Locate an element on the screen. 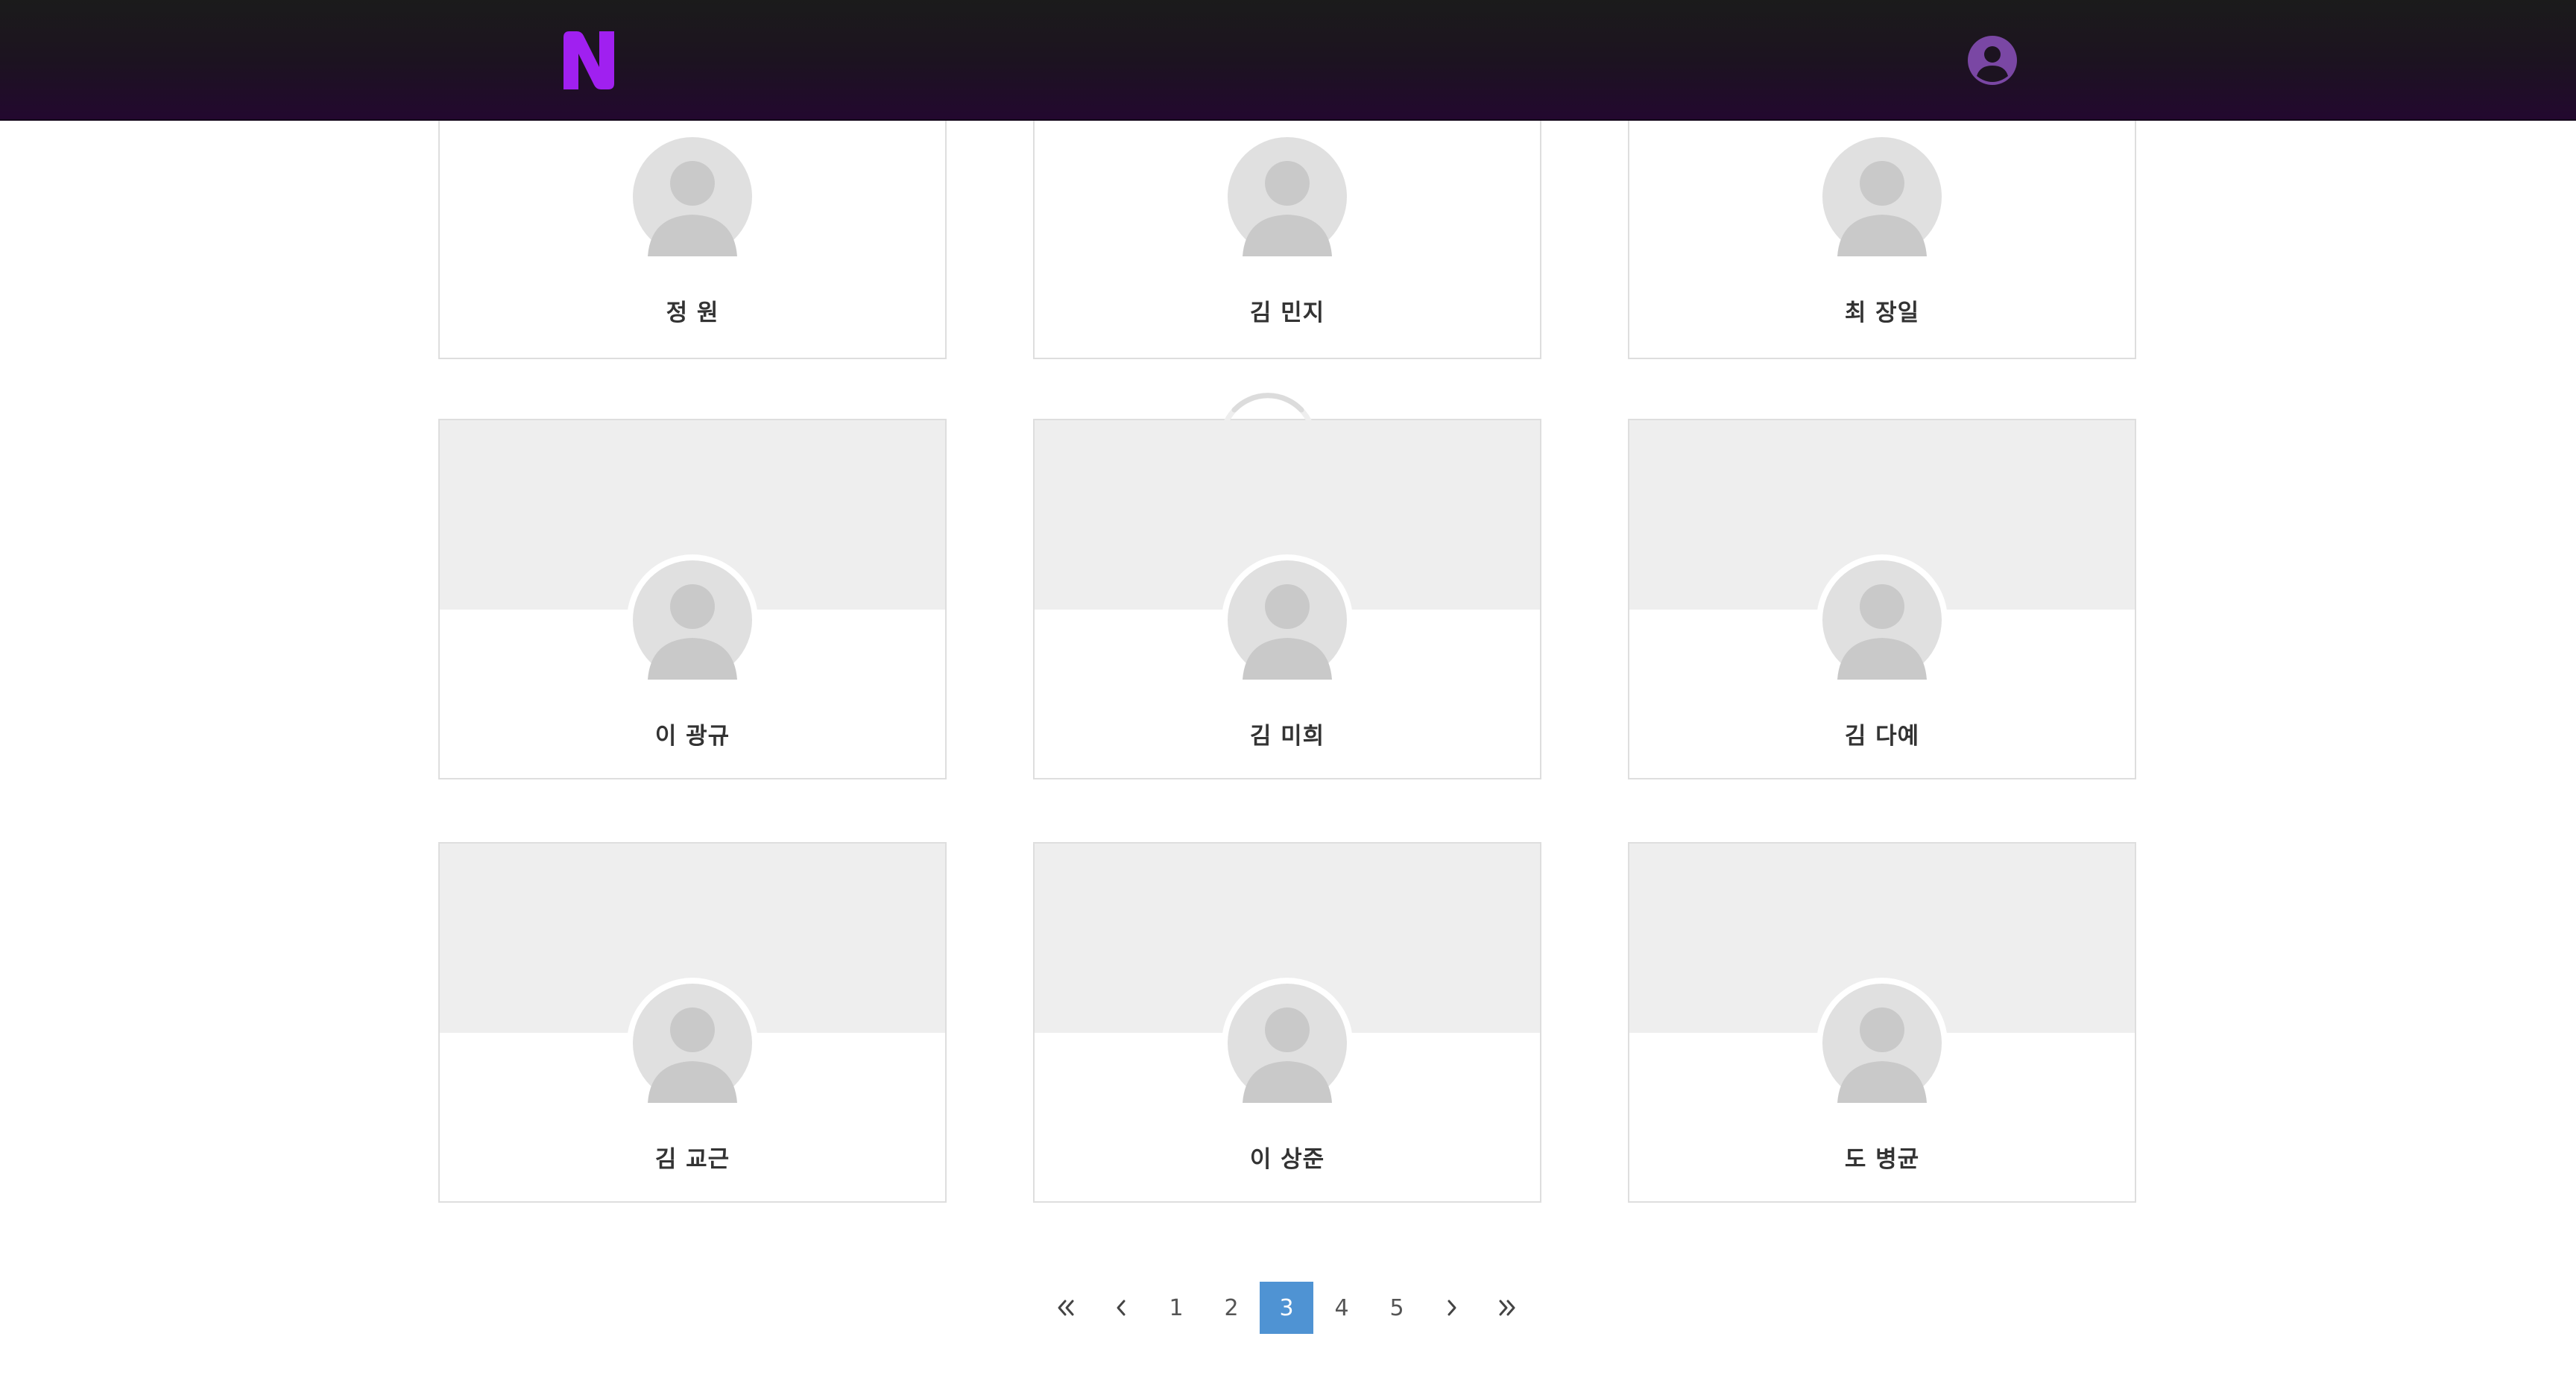 Image resolution: width=2576 pixels, height=1392 pixels. double-chevron-right-icon is located at coordinates (1507, 1308).